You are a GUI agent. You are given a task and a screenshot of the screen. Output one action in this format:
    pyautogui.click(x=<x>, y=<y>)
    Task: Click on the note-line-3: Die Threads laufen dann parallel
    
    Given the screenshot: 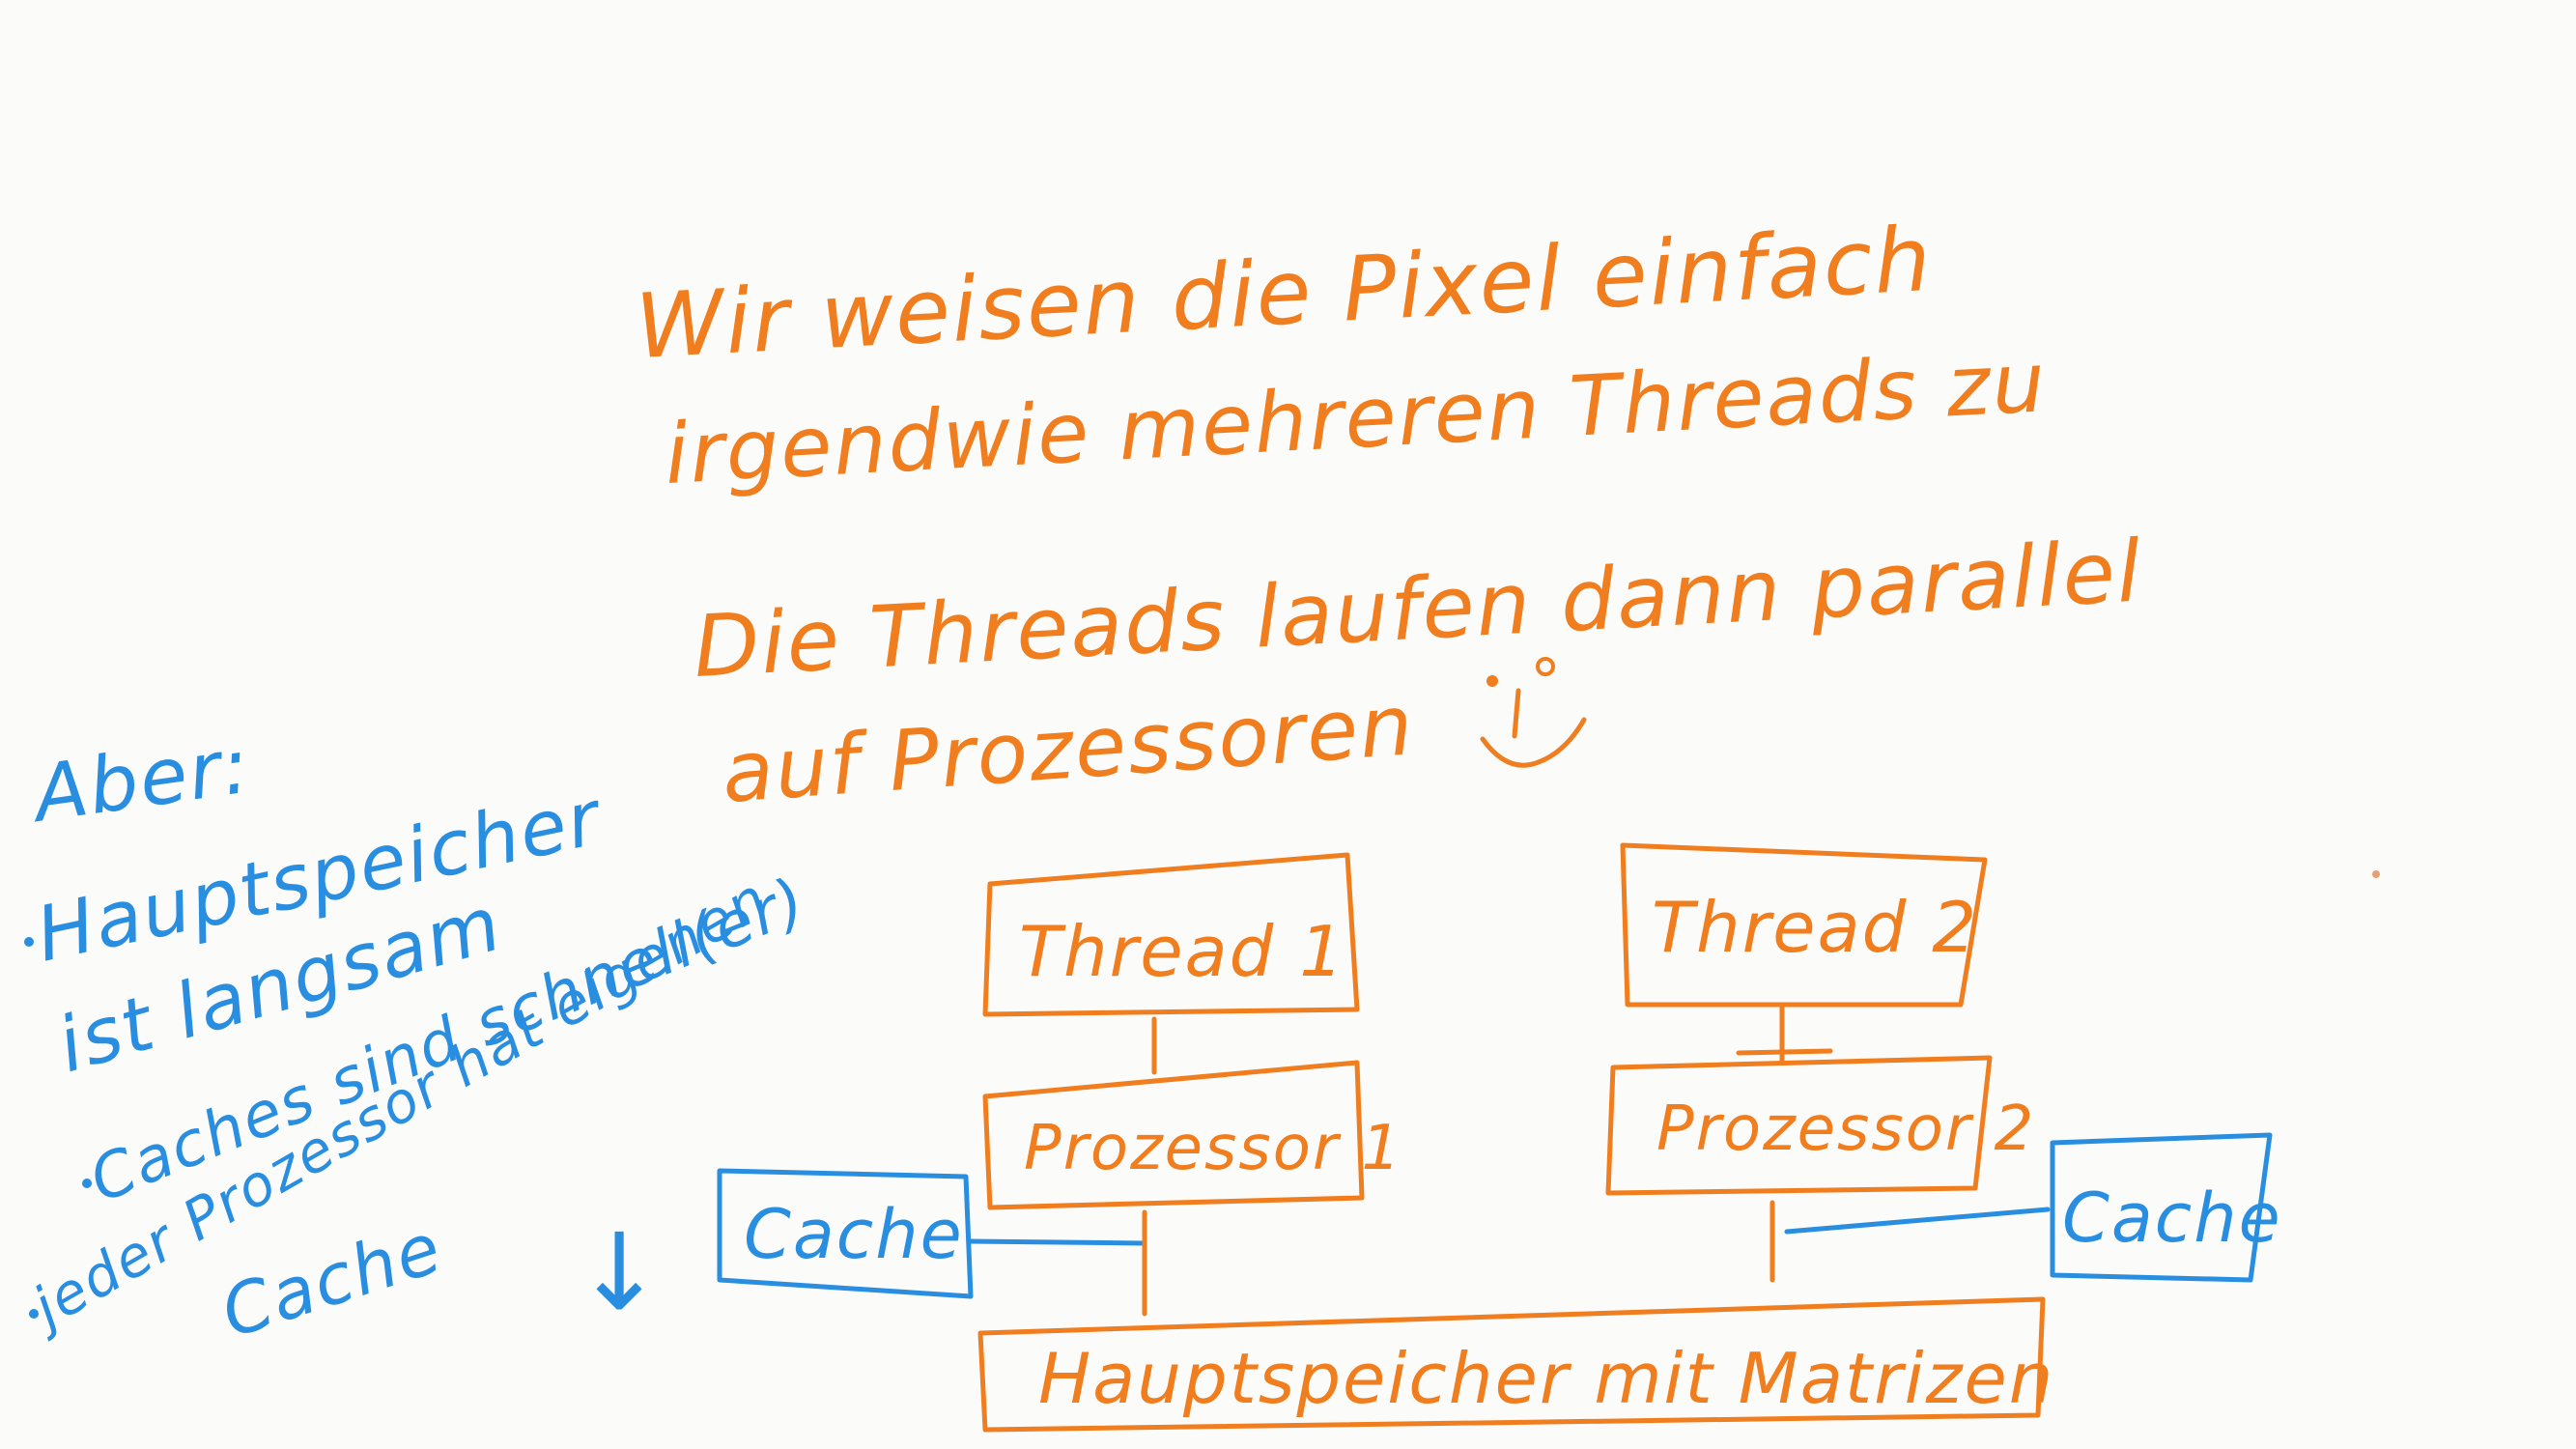 What is the action you would take?
    pyautogui.click(x=1418, y=609)
    